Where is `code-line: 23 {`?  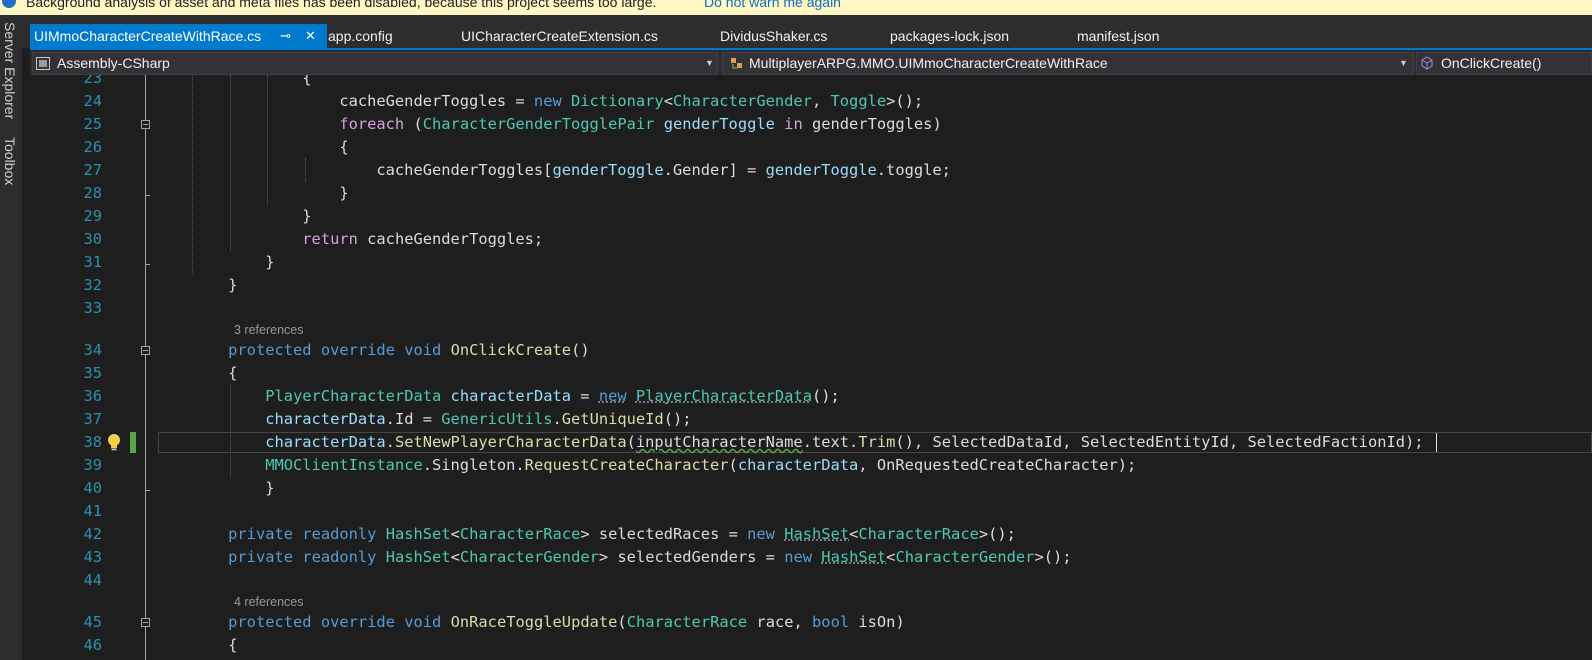 code-line: 23 { is located at coordinates (811, 82).